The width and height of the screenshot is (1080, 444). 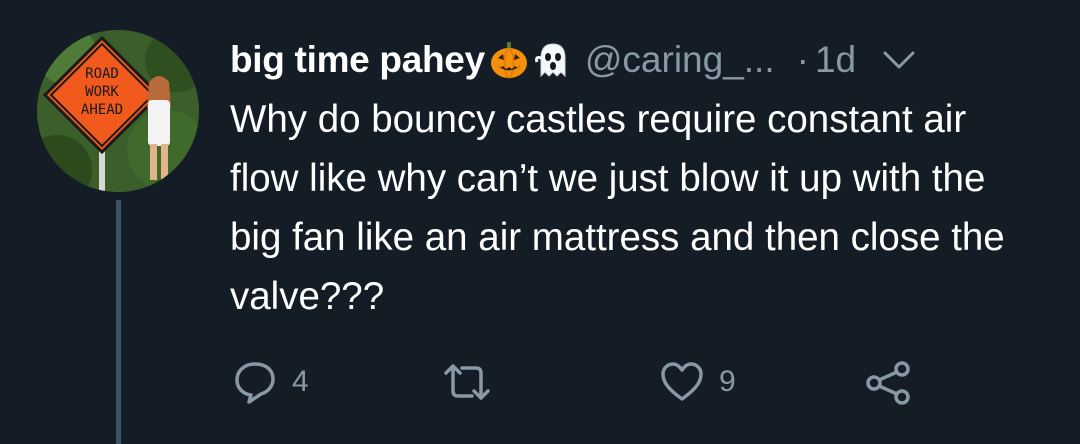 I want to click on reply-button: 4, so click(x=270, y=382).